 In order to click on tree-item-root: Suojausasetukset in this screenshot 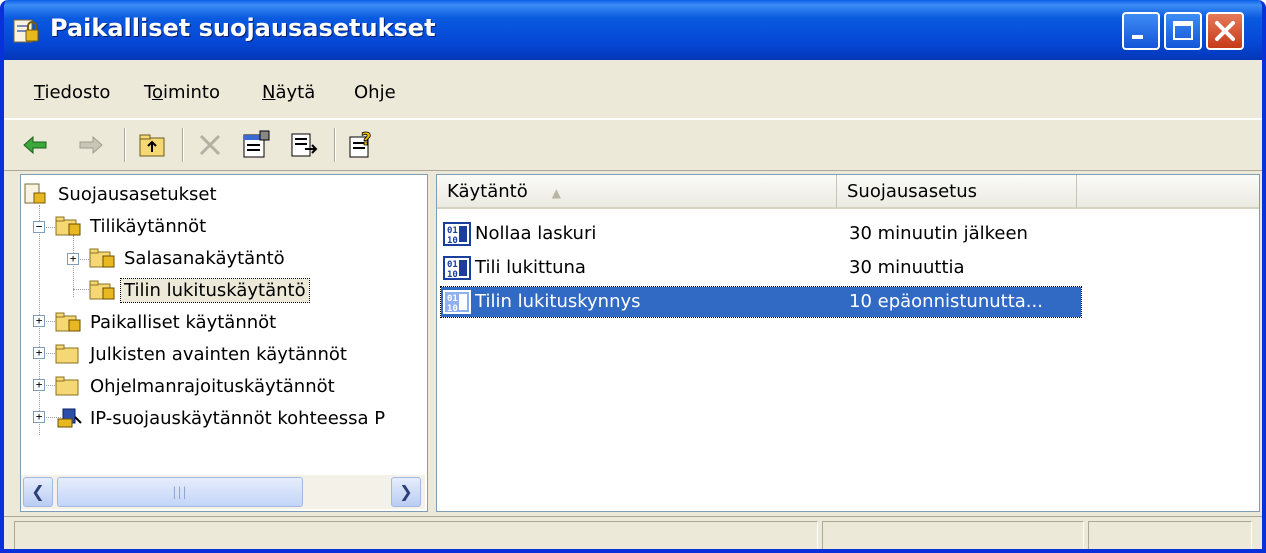, I will do `click(121, 194)`.